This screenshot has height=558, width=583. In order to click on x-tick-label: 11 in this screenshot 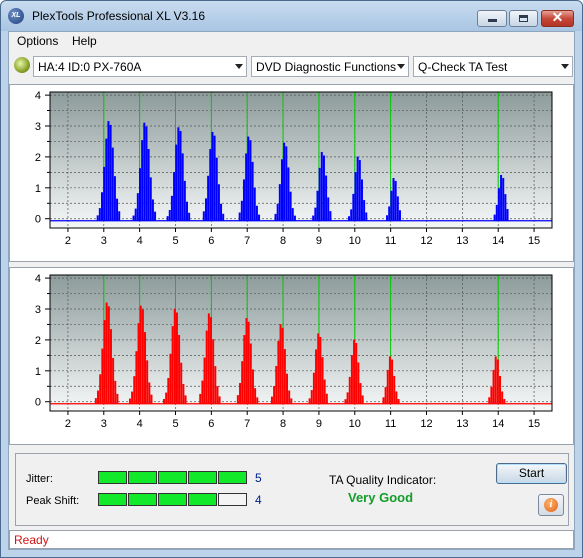, I will do `click(390, 424)`.